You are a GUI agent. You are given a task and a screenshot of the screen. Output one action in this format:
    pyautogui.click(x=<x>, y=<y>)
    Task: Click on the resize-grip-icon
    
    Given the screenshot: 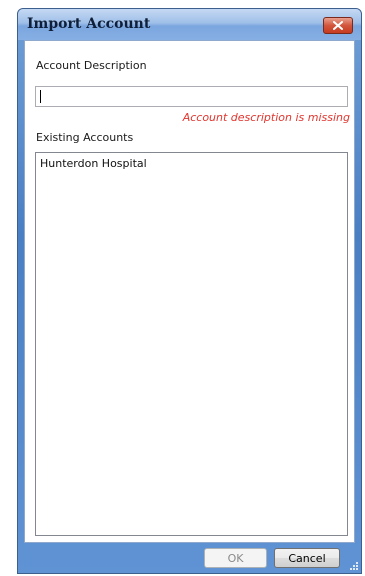 What is the action you would take?
    pyautogui.click(x=354, y=566)
    